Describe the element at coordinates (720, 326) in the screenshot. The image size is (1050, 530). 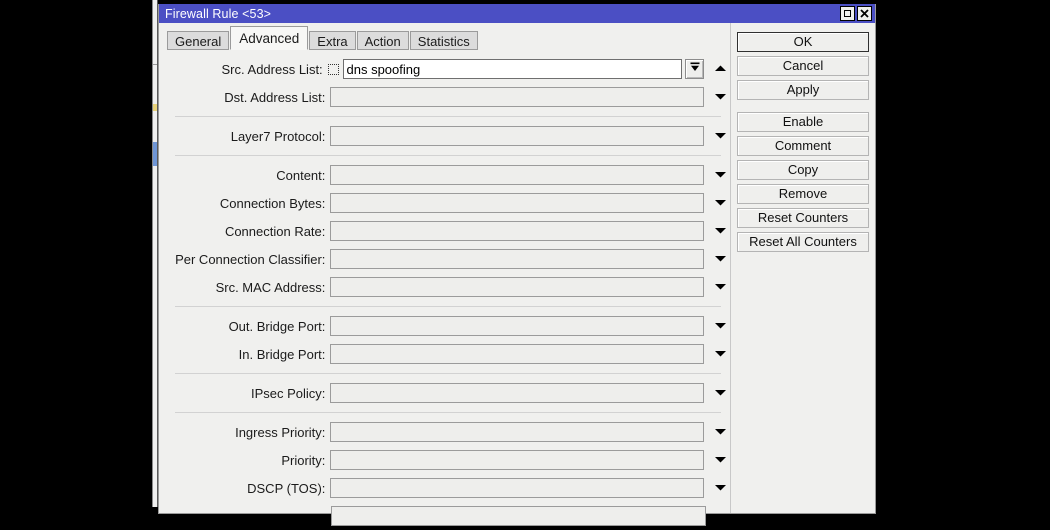
I see `dropdown-arrow-out-bridge-port` at that location.